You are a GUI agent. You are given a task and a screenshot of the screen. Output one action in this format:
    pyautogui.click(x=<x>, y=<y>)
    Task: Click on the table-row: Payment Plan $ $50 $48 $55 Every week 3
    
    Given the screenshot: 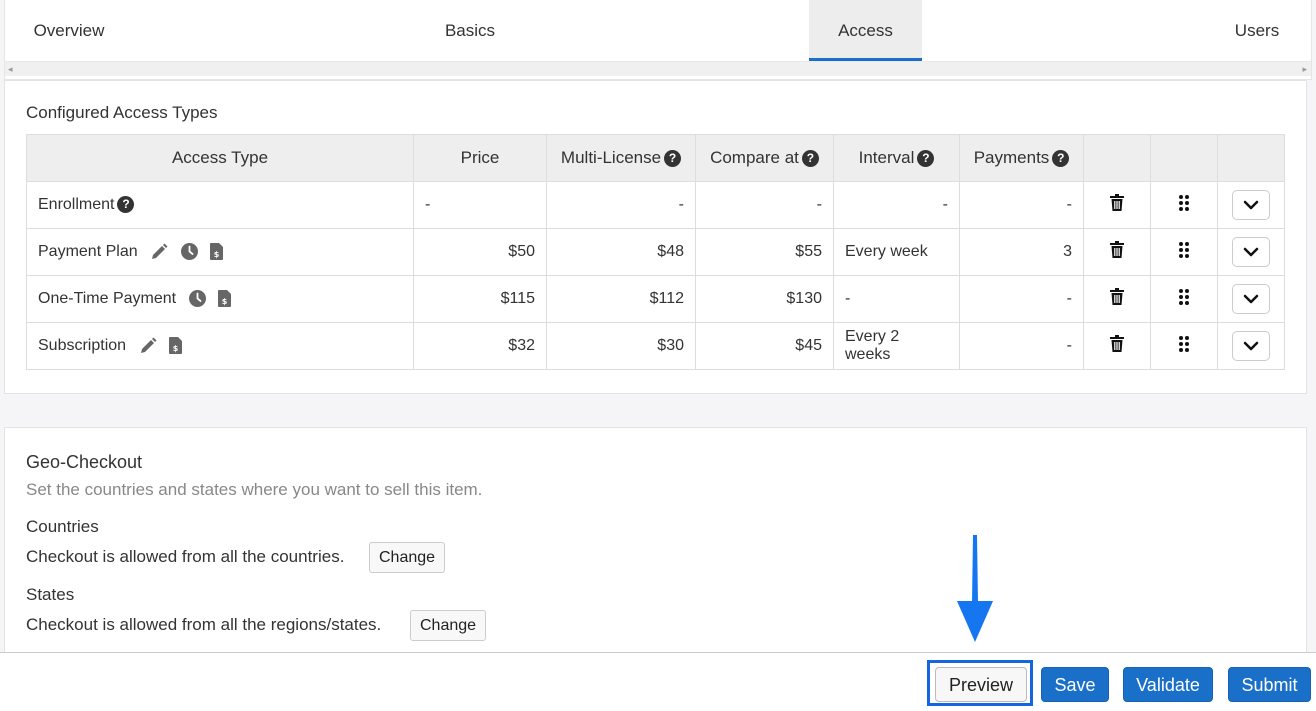 What is the action you would take?
    pyautogui.click(x=655, y=252)
    